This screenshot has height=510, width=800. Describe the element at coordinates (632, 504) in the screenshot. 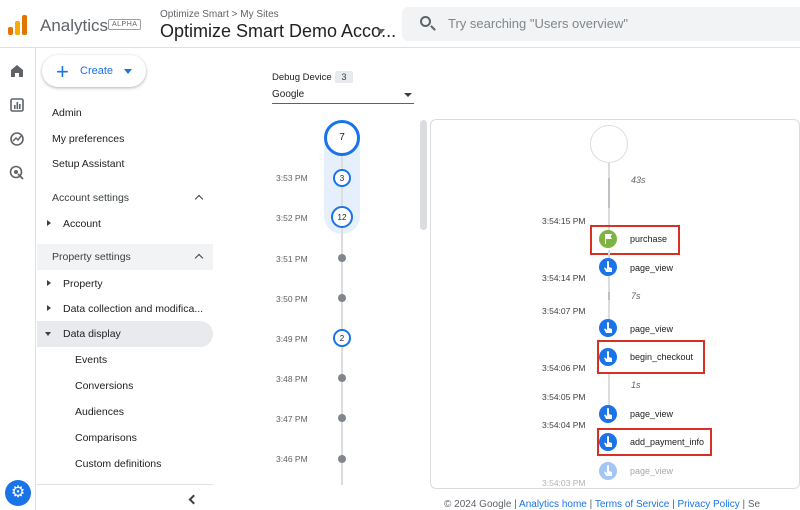

I see `footer-link-terms: Terms of Service` at that location.